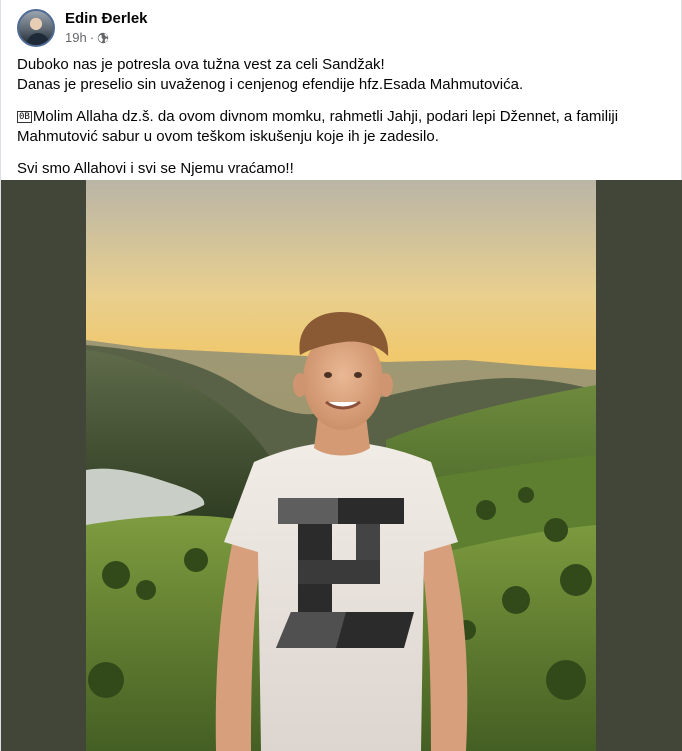 The image size is (682, 751). Describe the element at coordinates (36, 28) in the screenshot. I see `author-avatar` at that location.